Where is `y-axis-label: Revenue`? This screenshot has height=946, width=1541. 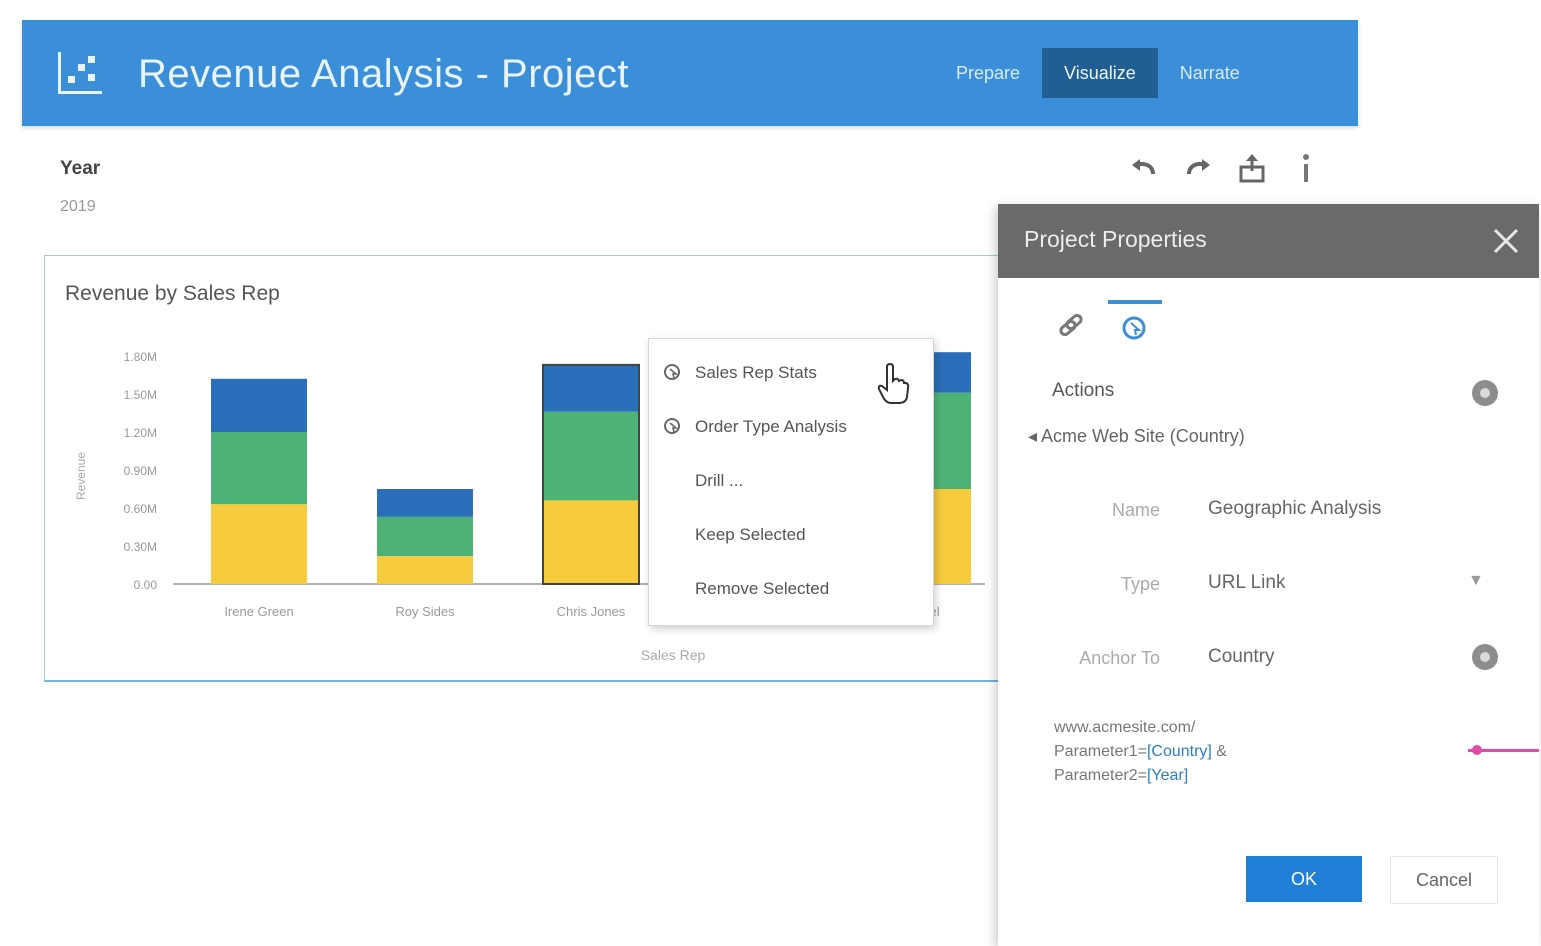
y-axis-label: Revenue is located at coordinates (81, 476).